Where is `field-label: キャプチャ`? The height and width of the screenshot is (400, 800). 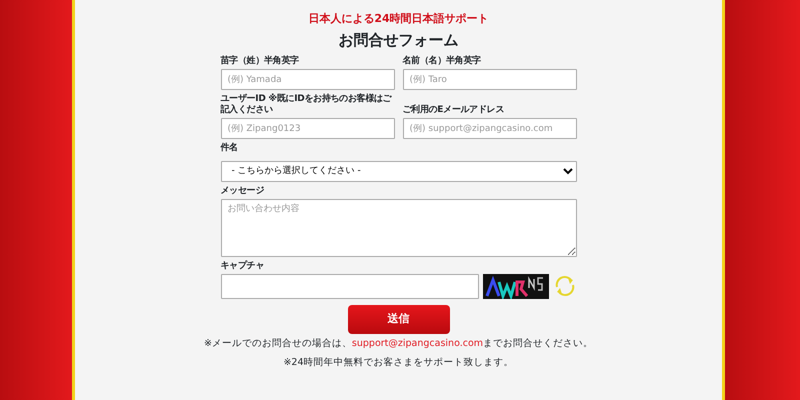 field-label: キャプチャ is located at coordinates (243, 266).